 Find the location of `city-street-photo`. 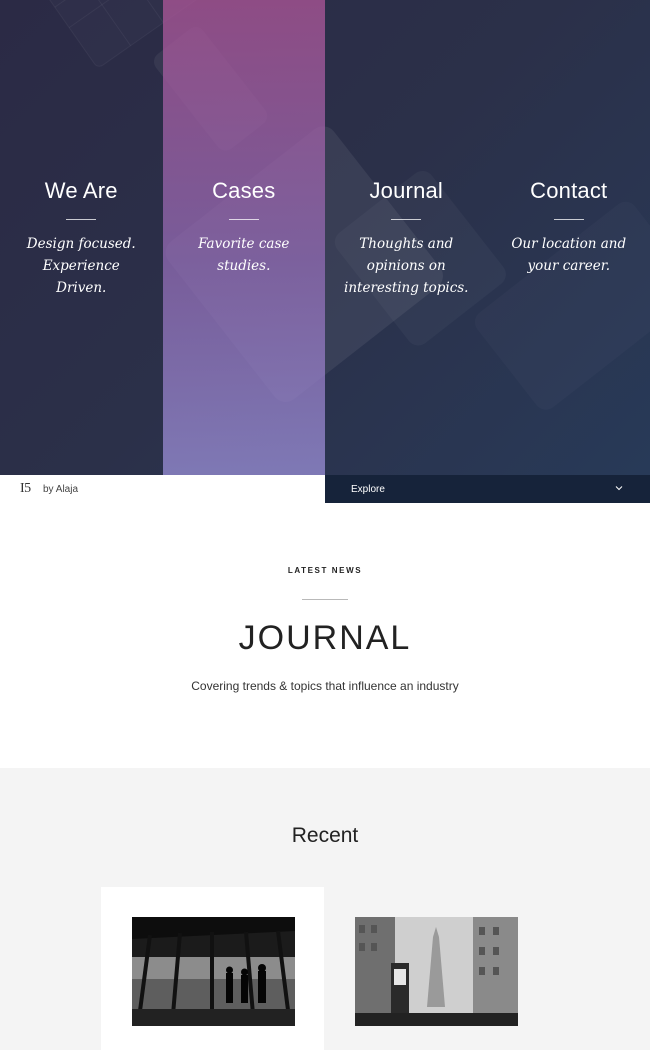

city-street-photo is located at coordinates (436, 971).